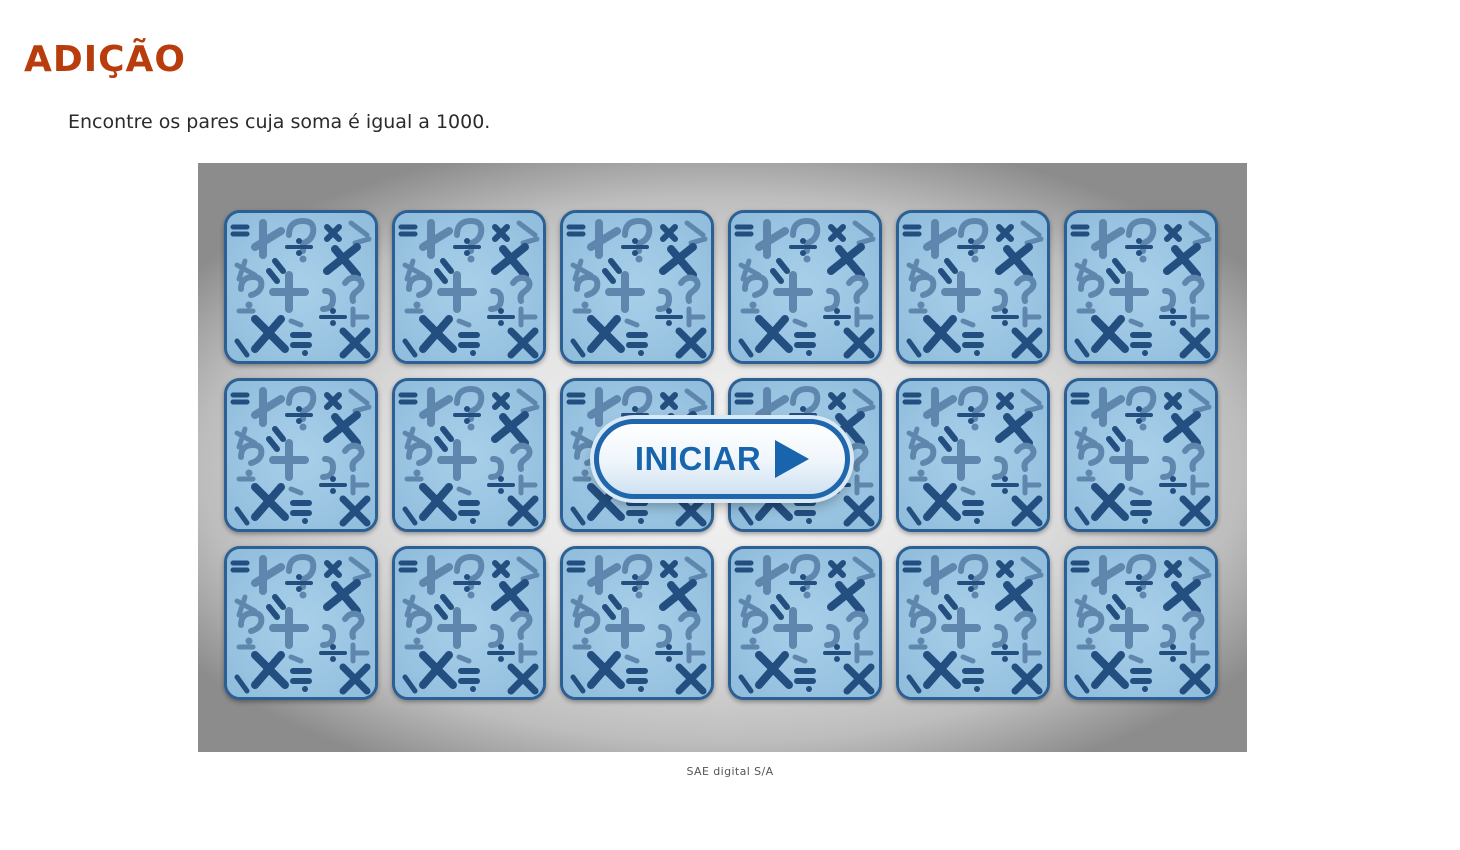  I want to click on start-button-label: INICIAR, so click(698, 458).